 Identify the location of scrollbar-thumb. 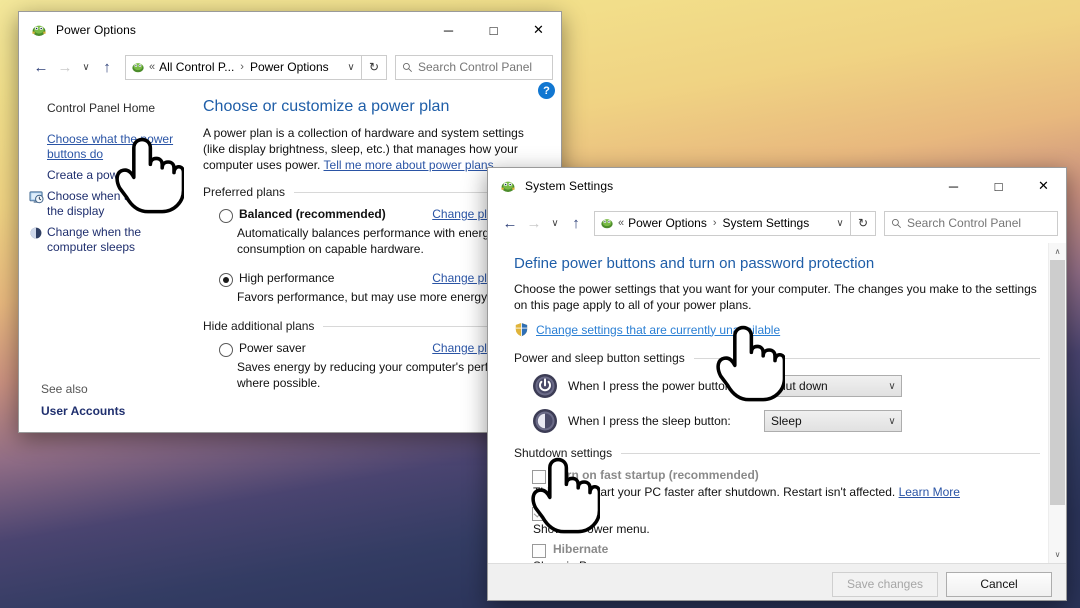
(1057, 382).